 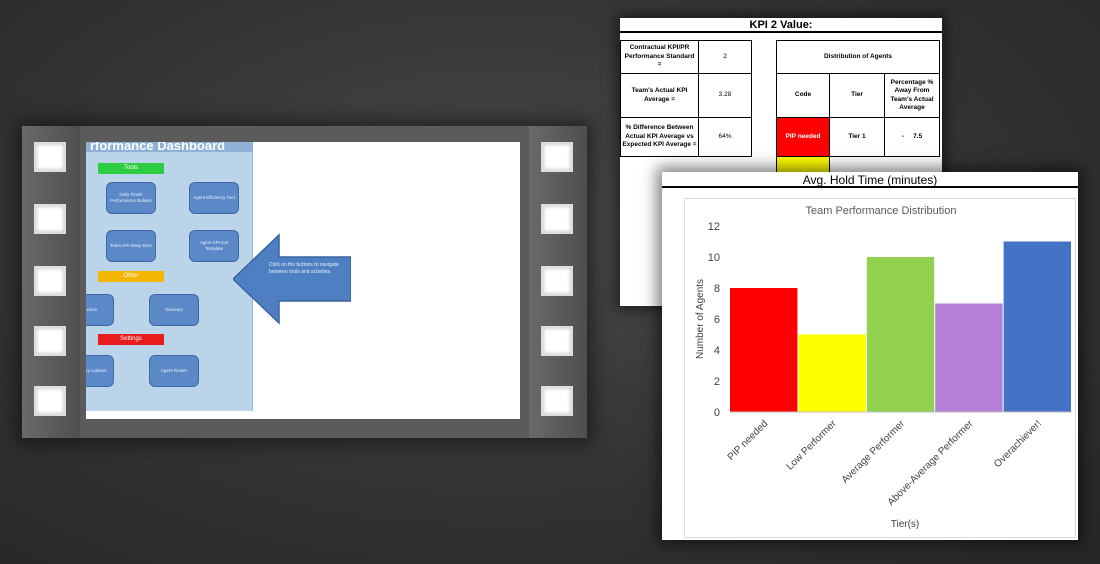 I want to click on nav-button-agent-efficiency: Agent Efficiency Tool, so click(x=214, y=198).